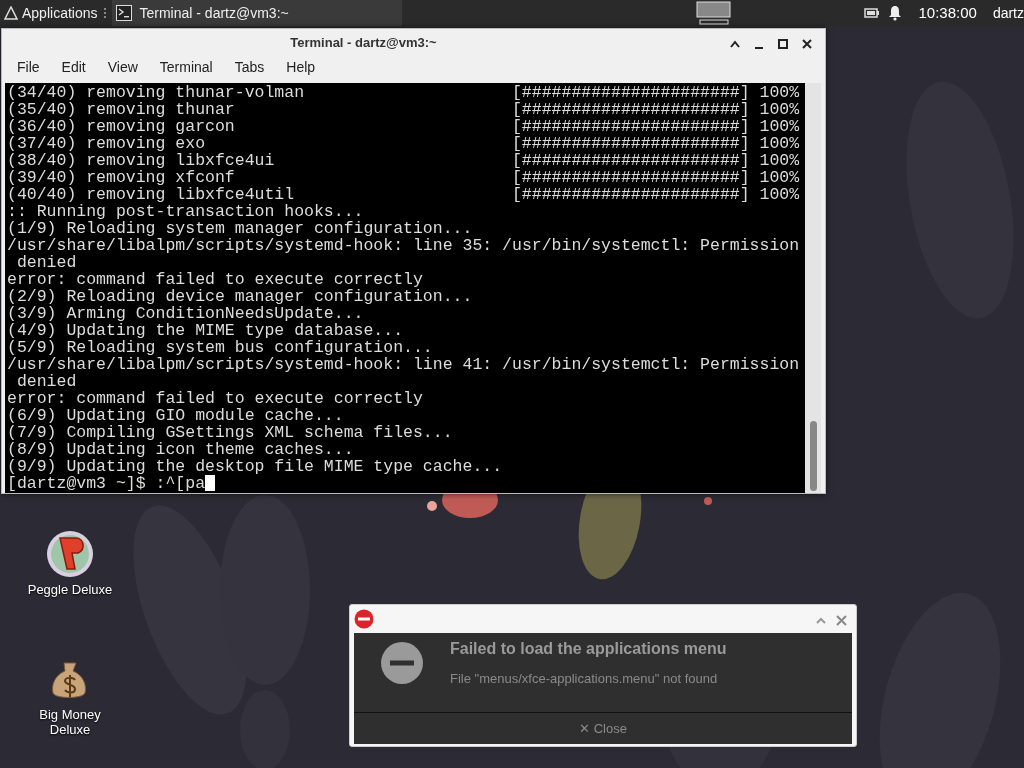  What do you see at coordinates (156, 92) in the screenshot?
I see `terminal-line: (34/40) removing thunar-volman` at bounding box center [156, 92].